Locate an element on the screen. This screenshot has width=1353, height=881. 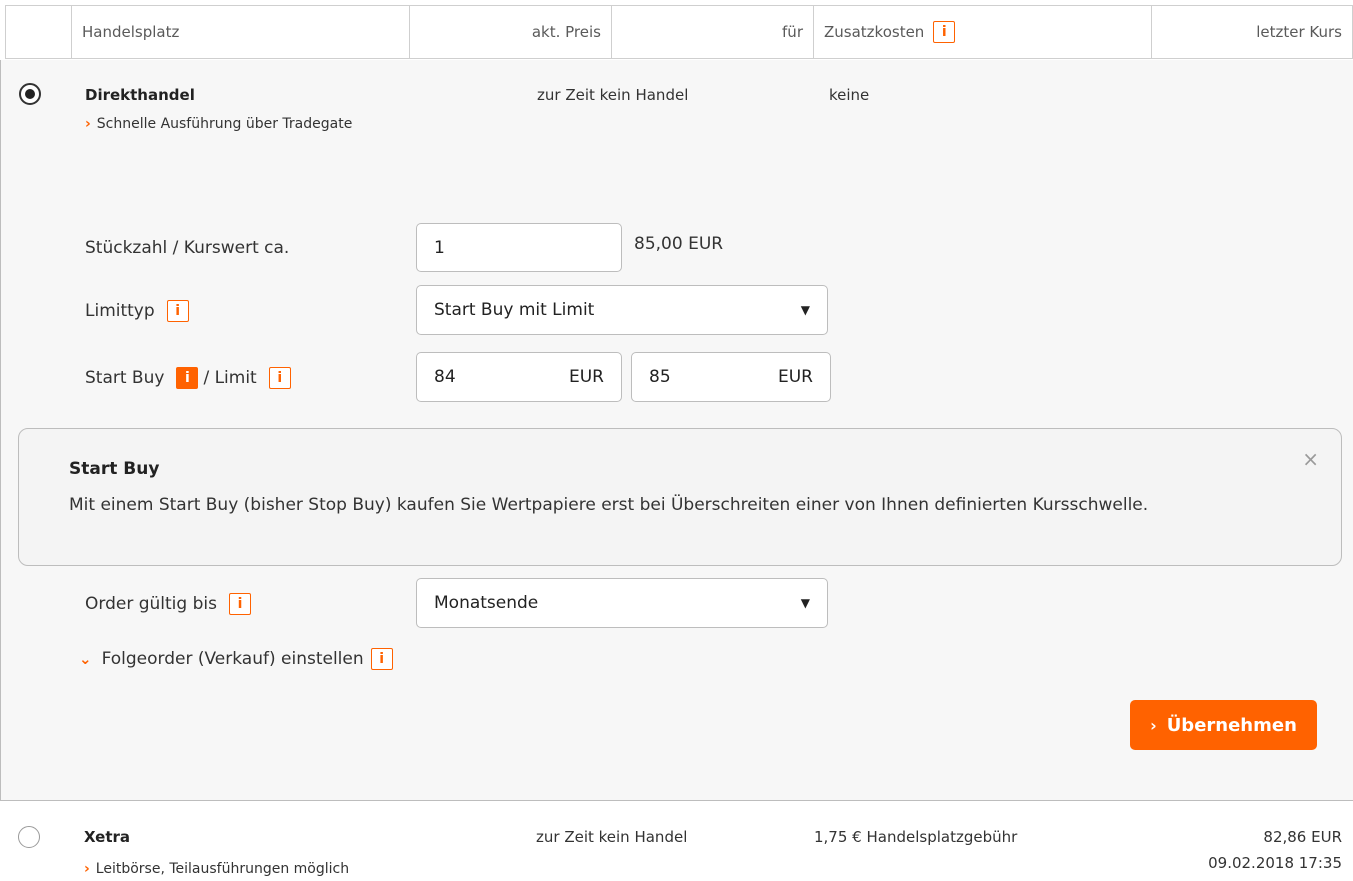
startbuy-currency: EUR is located at coordinates (586, 377).